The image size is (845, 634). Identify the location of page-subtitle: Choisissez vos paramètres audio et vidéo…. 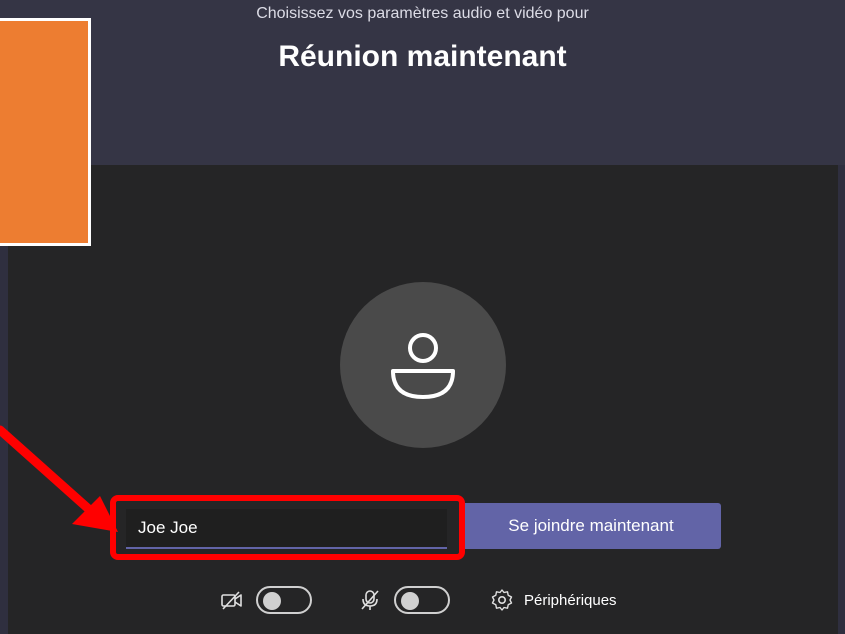
(422, 13).